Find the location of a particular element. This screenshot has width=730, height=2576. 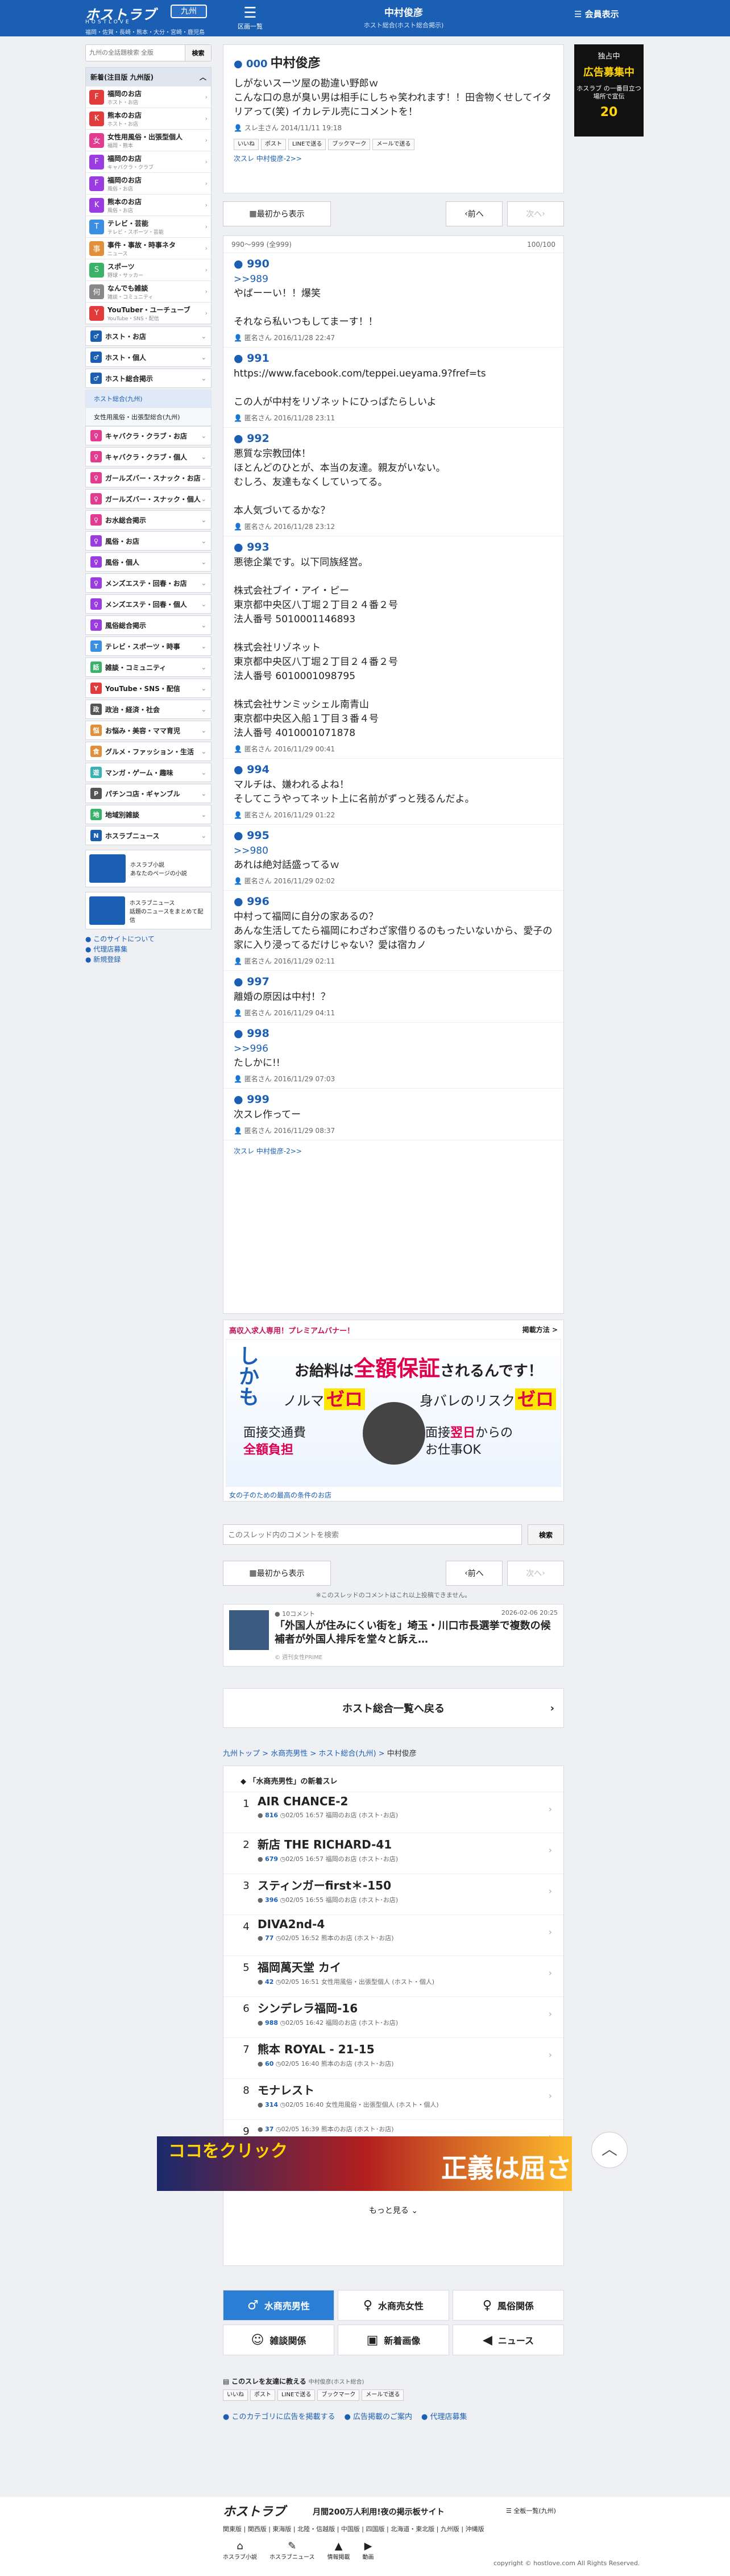

posts-per-page: 100/100 is located at coordinates (541, 245).